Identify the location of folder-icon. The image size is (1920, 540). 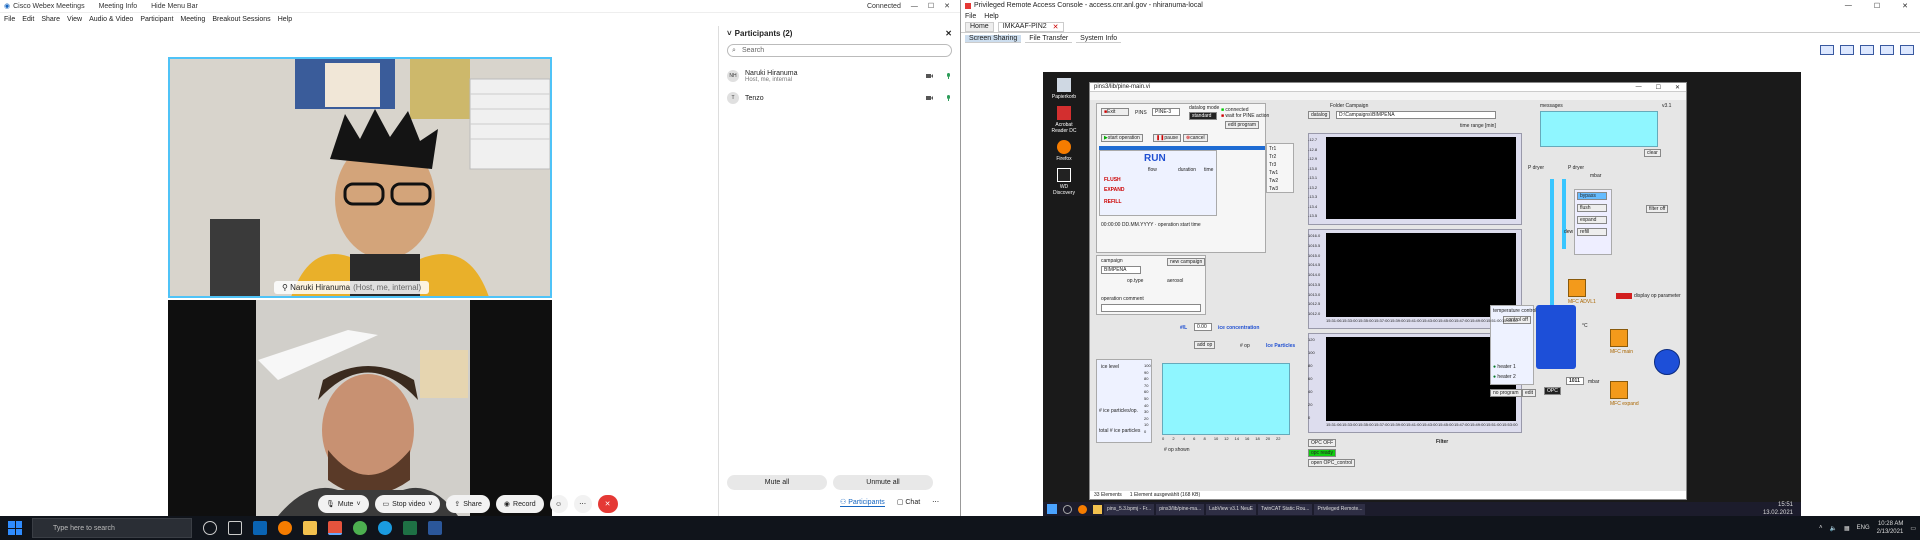
(1097, 509).